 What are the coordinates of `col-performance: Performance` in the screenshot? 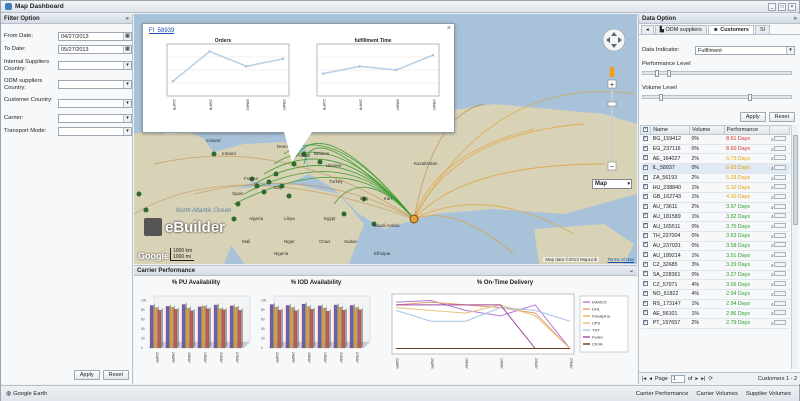 It's located at (746, 130).